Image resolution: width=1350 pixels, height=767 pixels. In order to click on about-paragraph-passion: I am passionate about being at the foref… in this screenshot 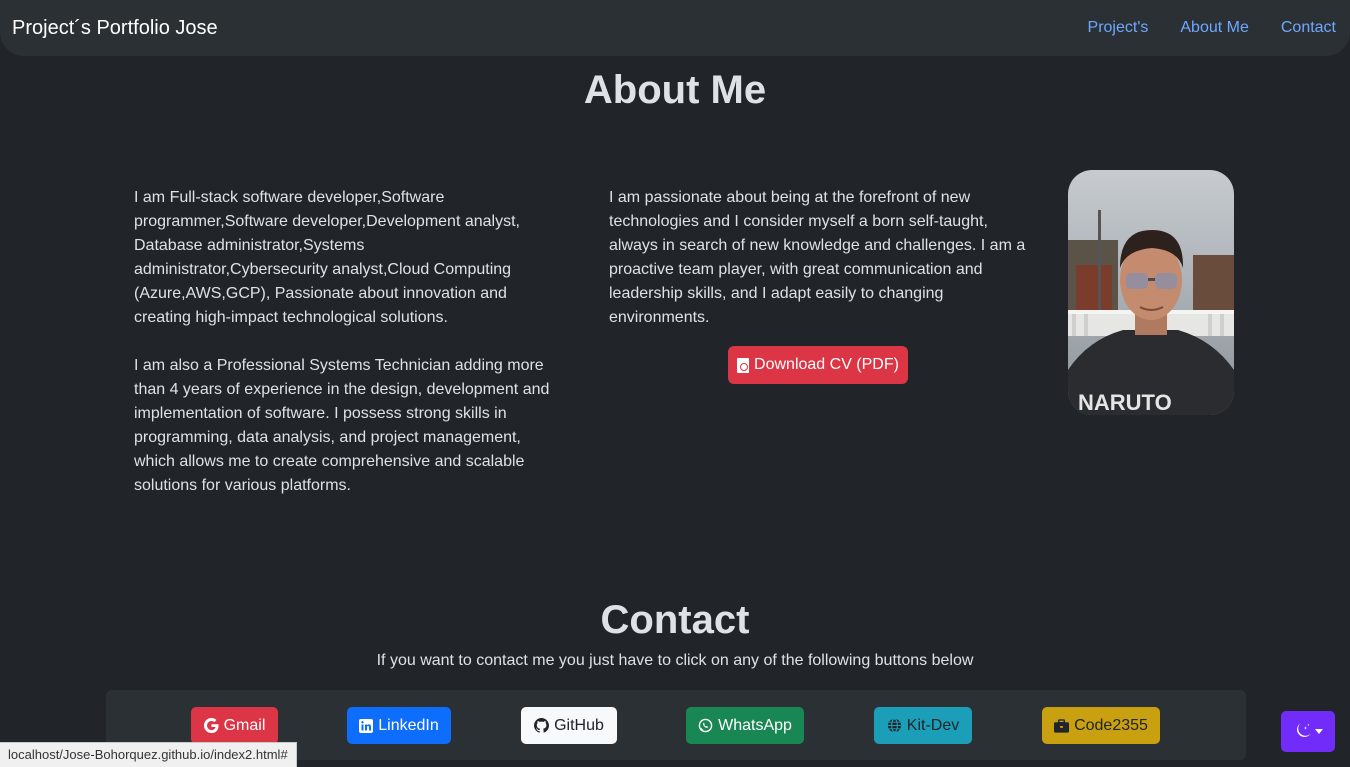, I will do `click(817, 257)`.